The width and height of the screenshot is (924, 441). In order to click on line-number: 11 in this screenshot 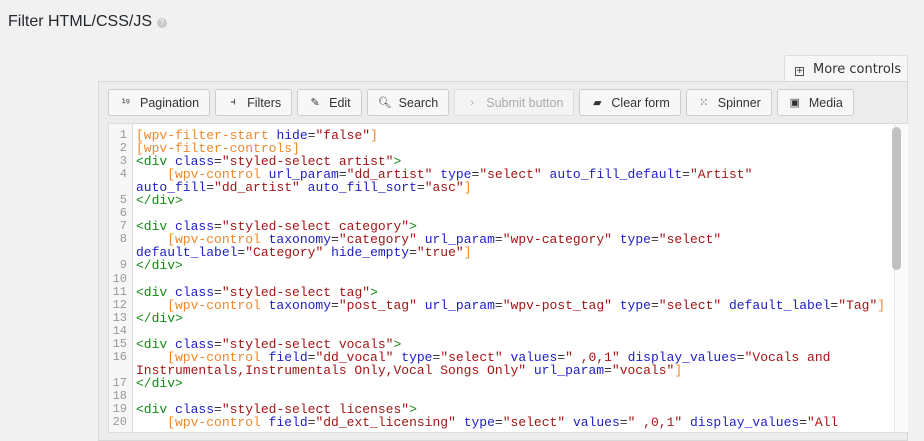, I will do `click(119, 291)`.